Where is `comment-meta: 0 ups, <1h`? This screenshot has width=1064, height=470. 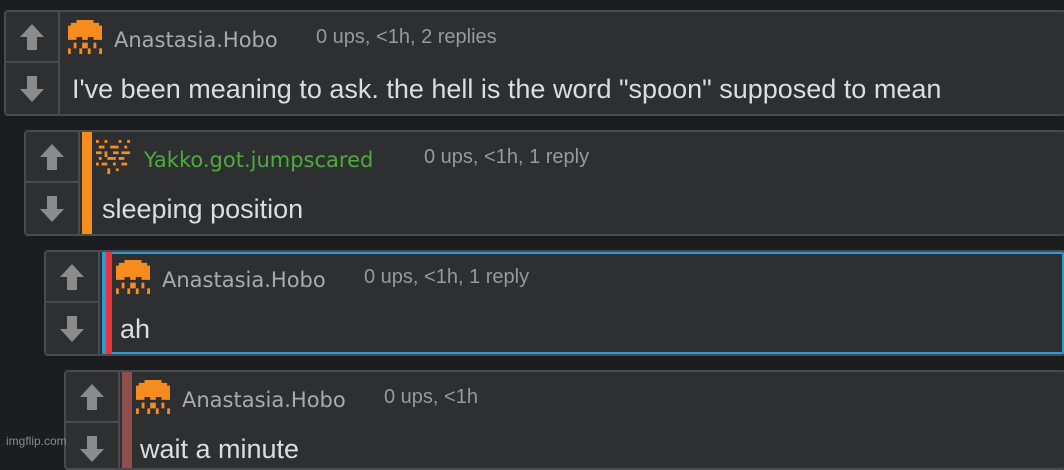
comment-meta: 0 ups, <1h is located at coordinates (431, 397).